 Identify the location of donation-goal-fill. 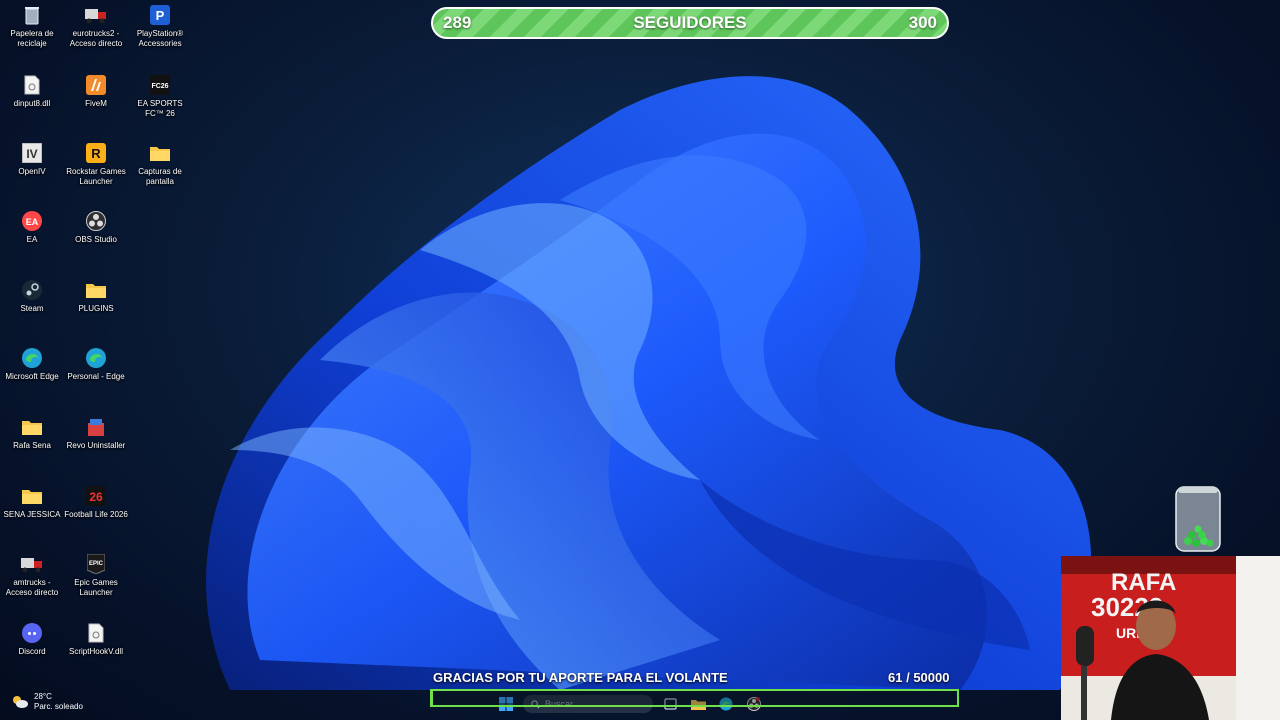
(432, 698).